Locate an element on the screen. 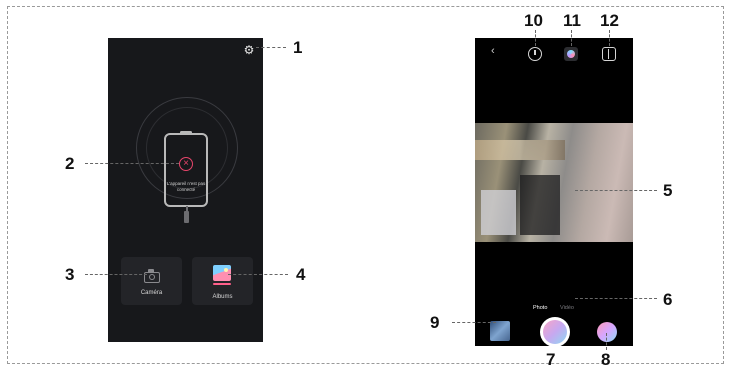 This screenshot has height=372, width=733. camera-lens is located at coordinates (152, 277).